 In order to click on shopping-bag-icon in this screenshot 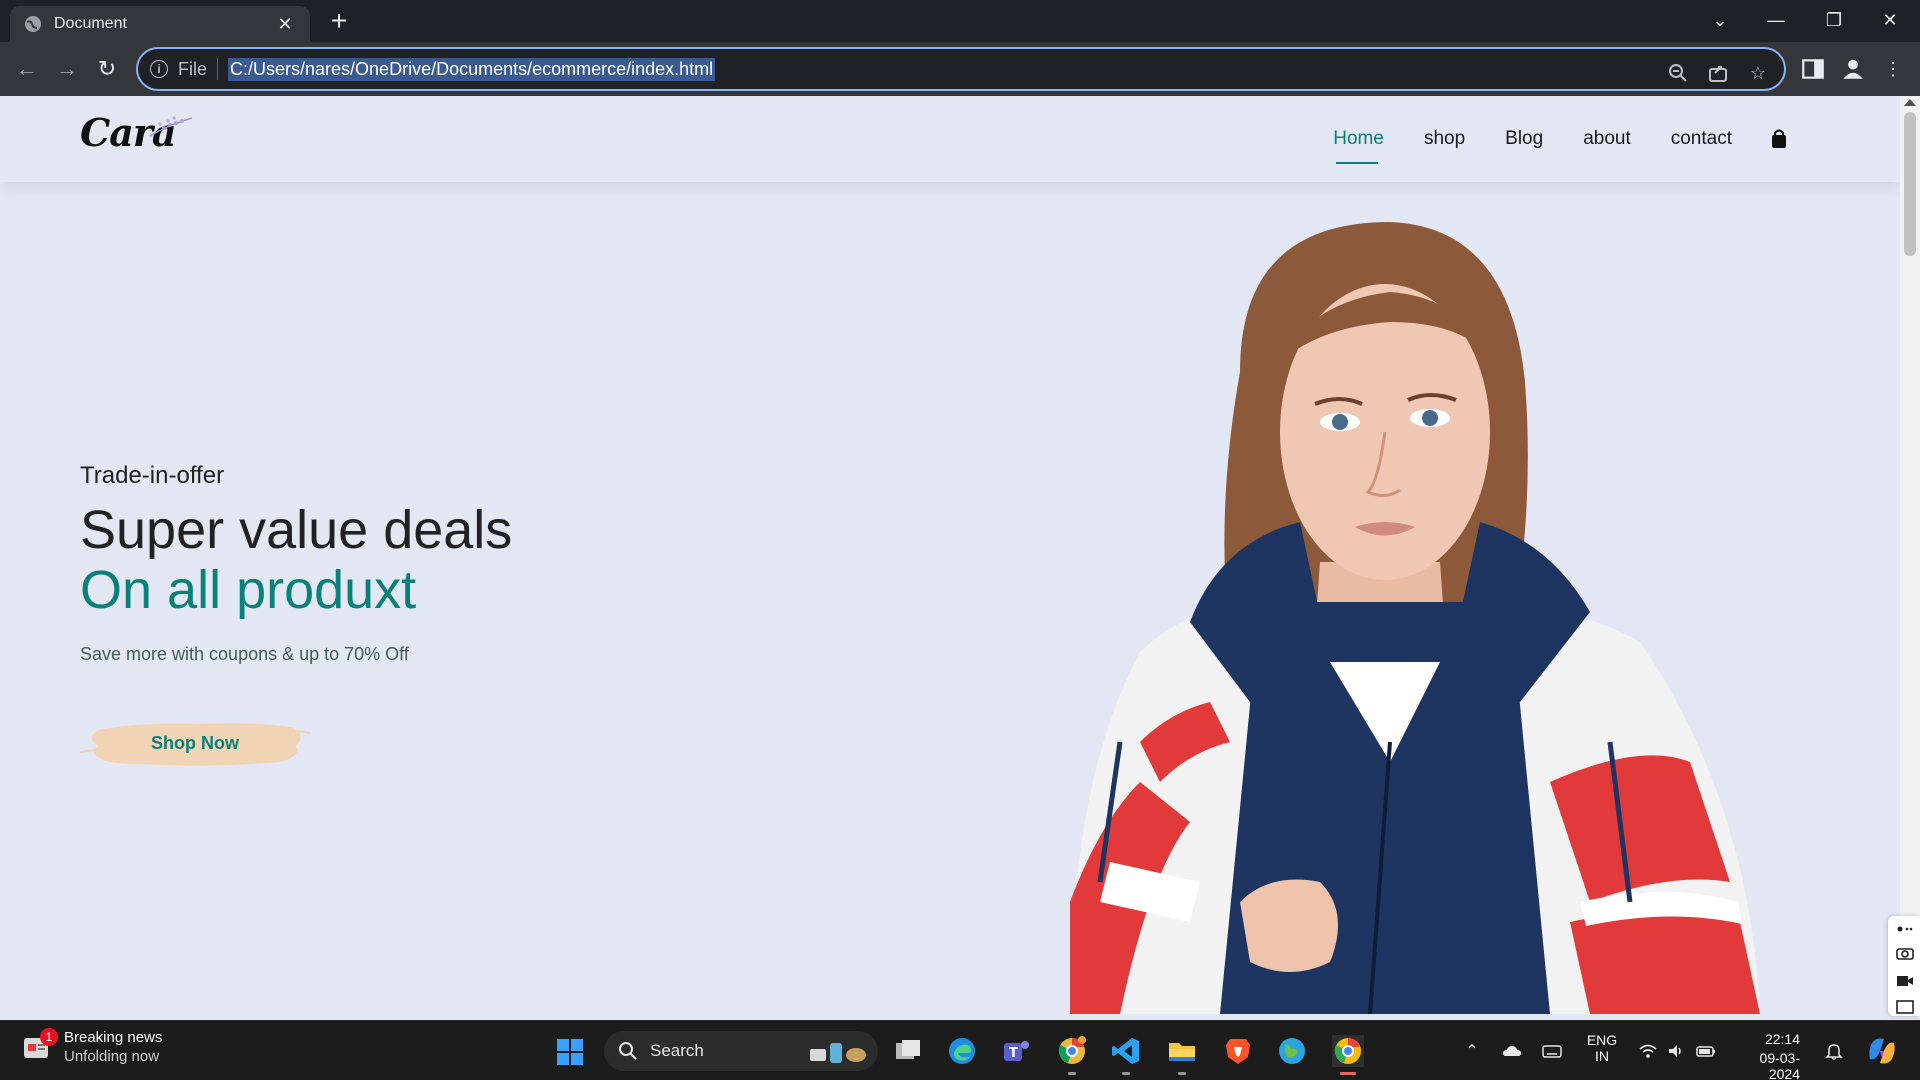, I will do `click(1779, 139)`.